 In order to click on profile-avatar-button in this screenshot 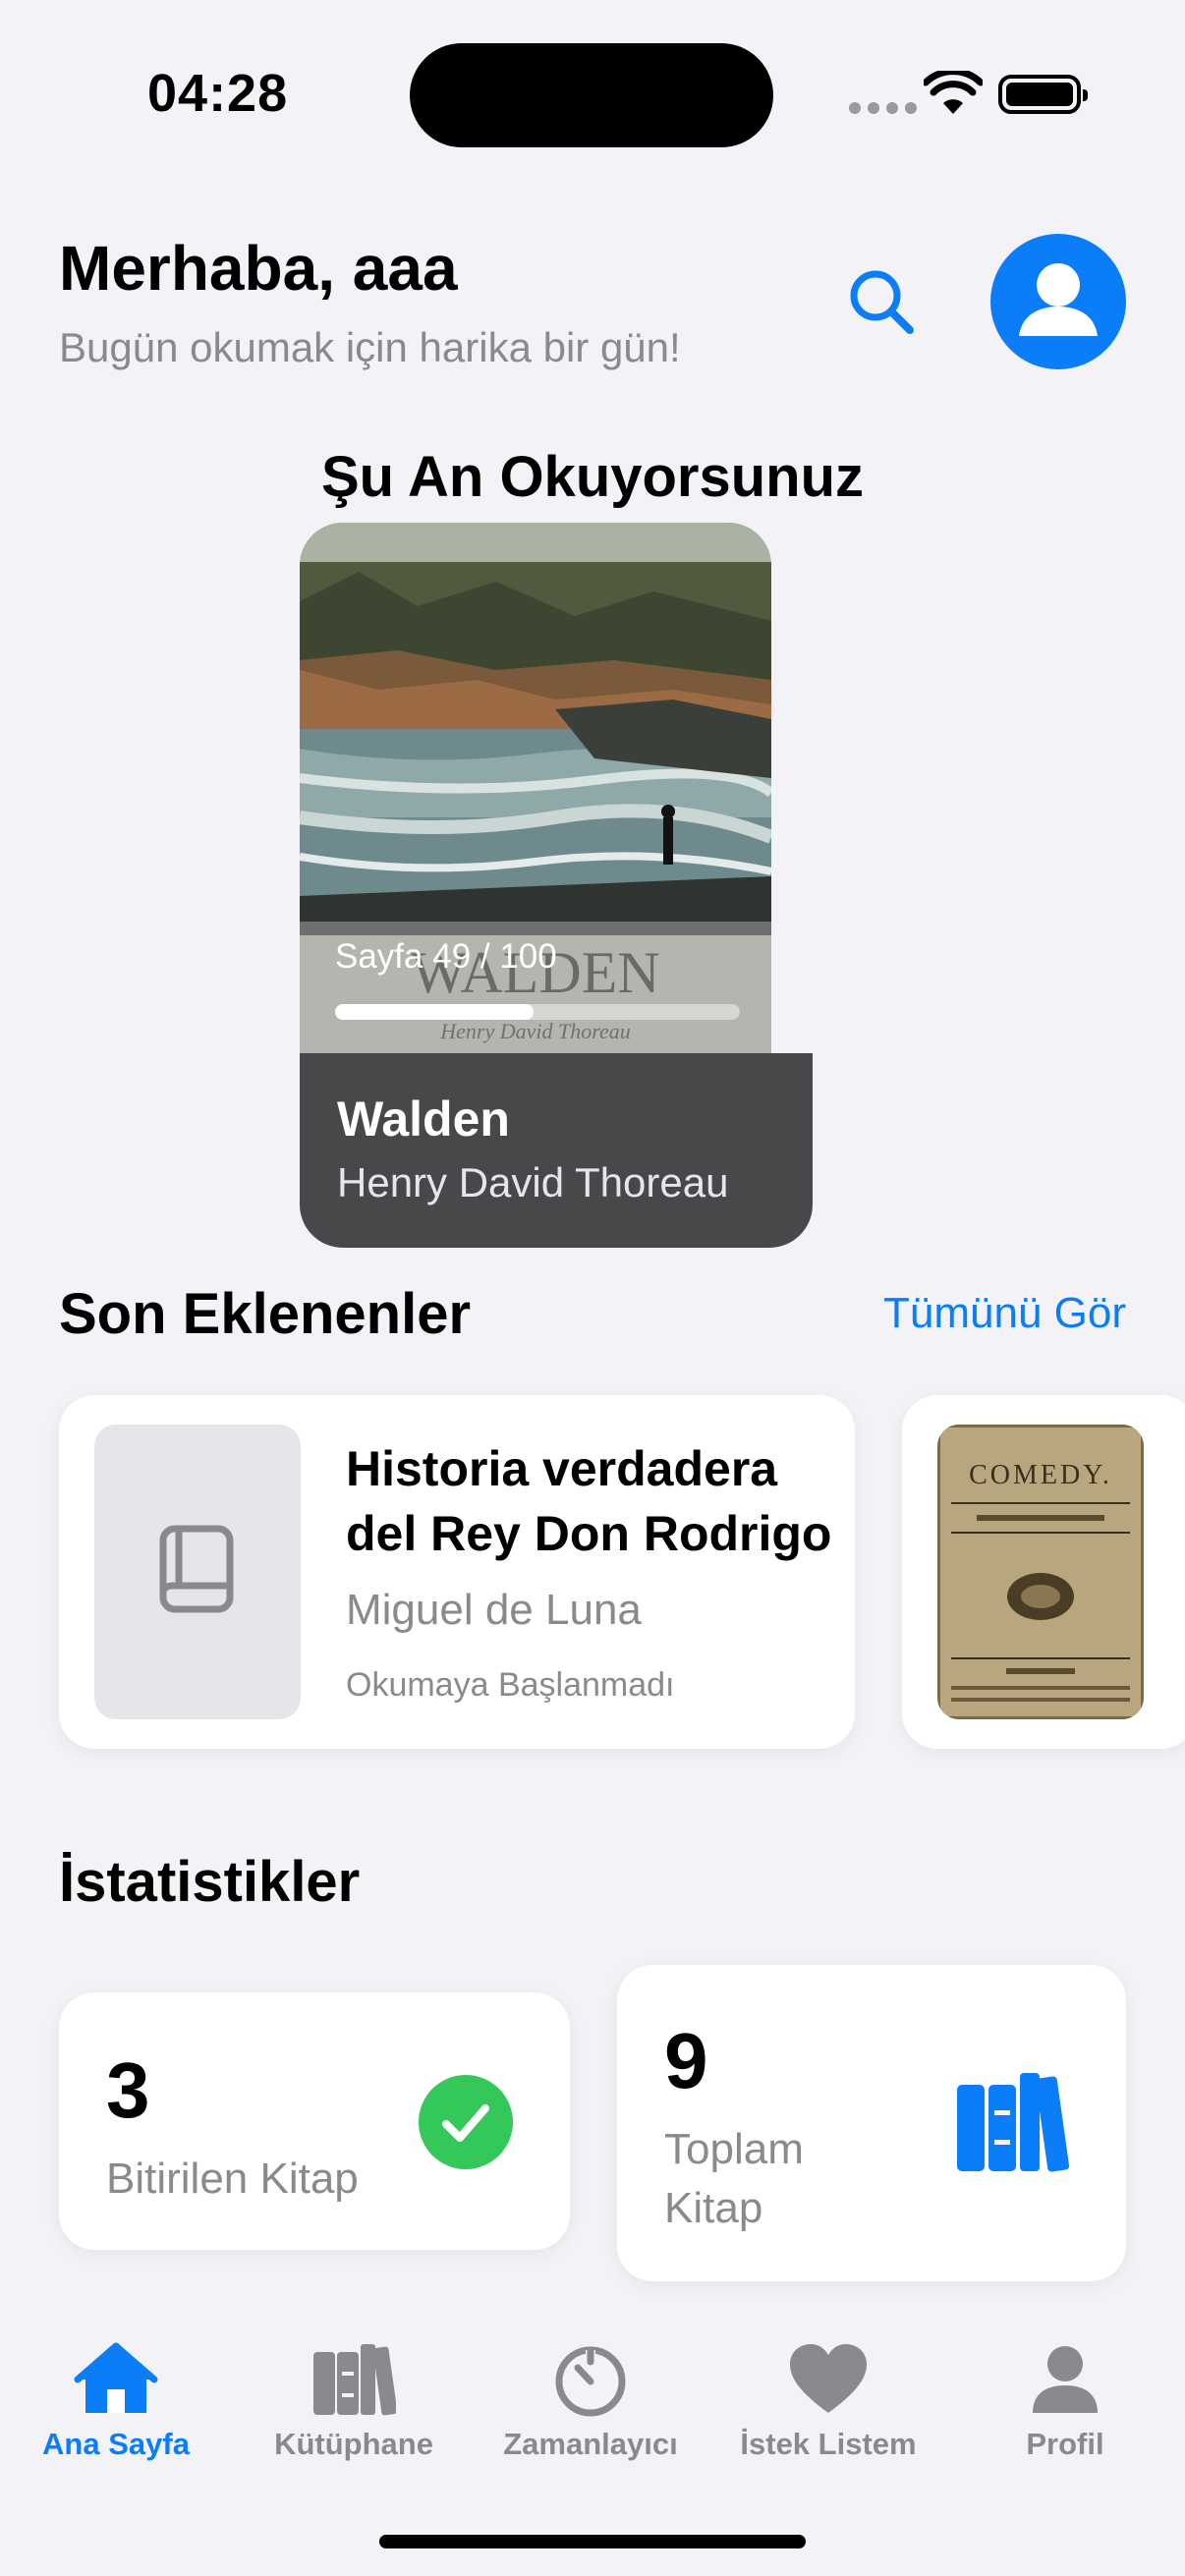, I will do `click(1058, 301)`.